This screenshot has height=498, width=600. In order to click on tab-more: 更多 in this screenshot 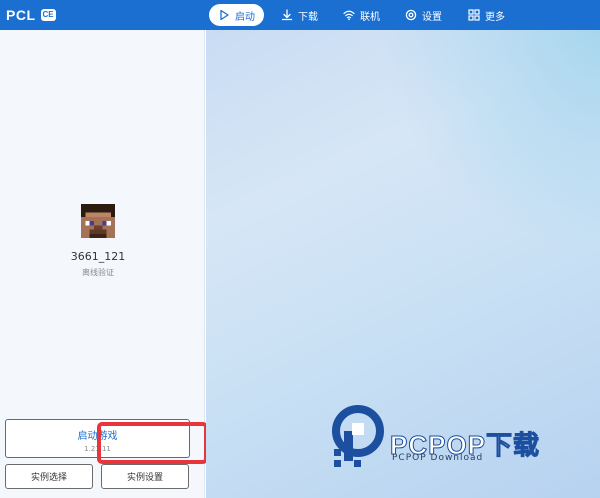, I will do `click(486, 15)`.